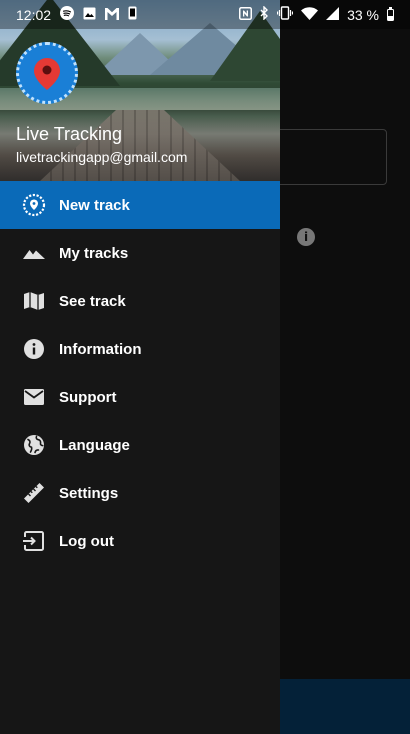 This screenshot has height=734, width=410. Describe the element at coordinates (132, 14) in the screenshot. I see `phone-icon` at that location.